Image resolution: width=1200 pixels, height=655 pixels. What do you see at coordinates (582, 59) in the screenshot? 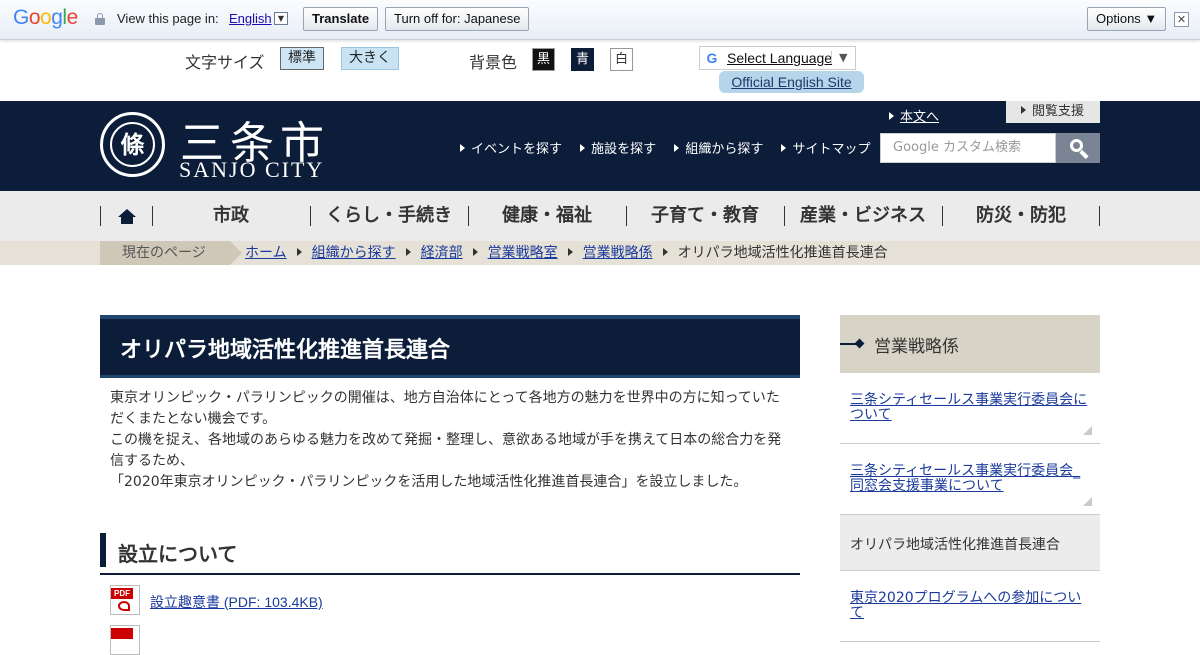
I see `bg-blue-button: 青` at bounding box center [582, 59].